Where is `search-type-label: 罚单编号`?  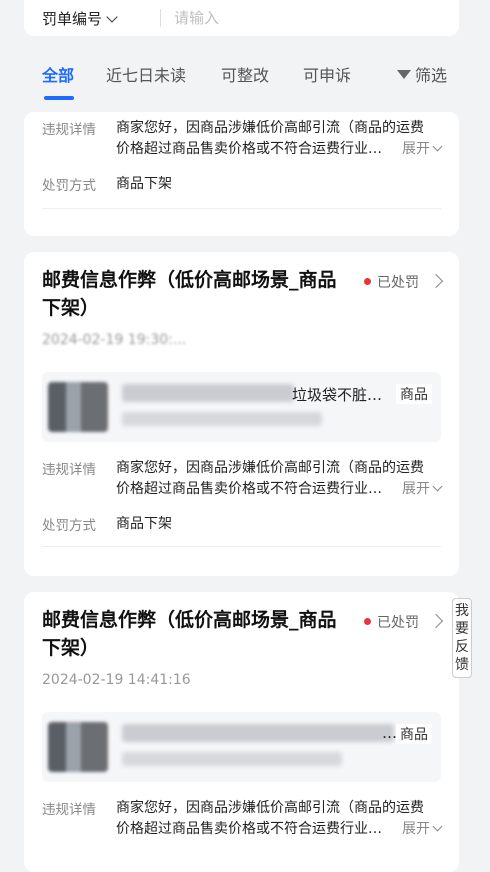 search-type-label: 罚单编号 is located at coordinates (72, 19).